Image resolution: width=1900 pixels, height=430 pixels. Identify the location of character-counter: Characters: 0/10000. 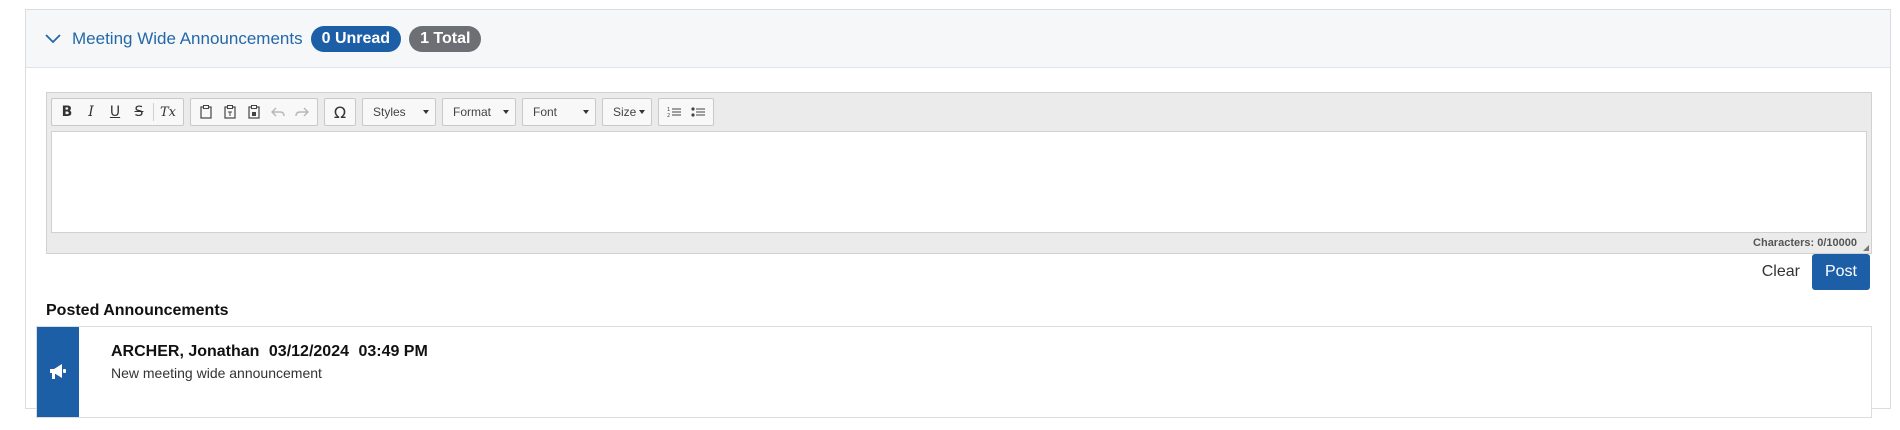
(1805, 243).